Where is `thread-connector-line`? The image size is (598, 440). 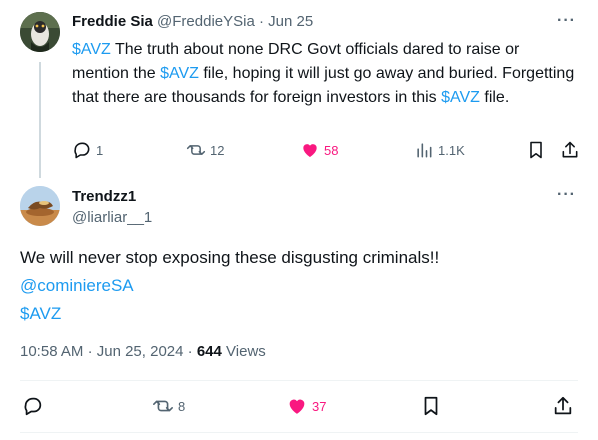 thread-connector-line is located at coordinates (40, 120).